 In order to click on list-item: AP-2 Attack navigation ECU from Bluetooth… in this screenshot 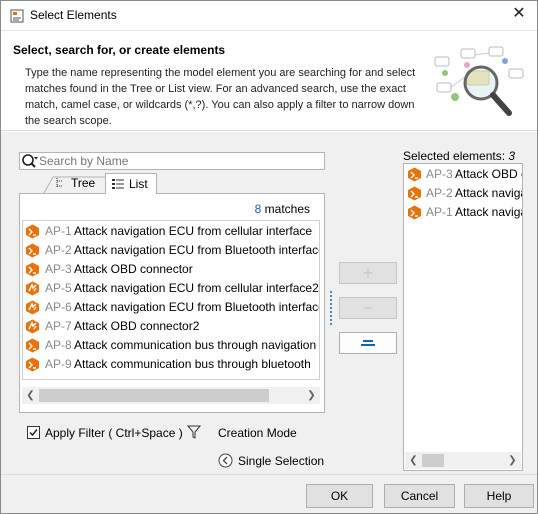, I will do `click(172, 250)`.